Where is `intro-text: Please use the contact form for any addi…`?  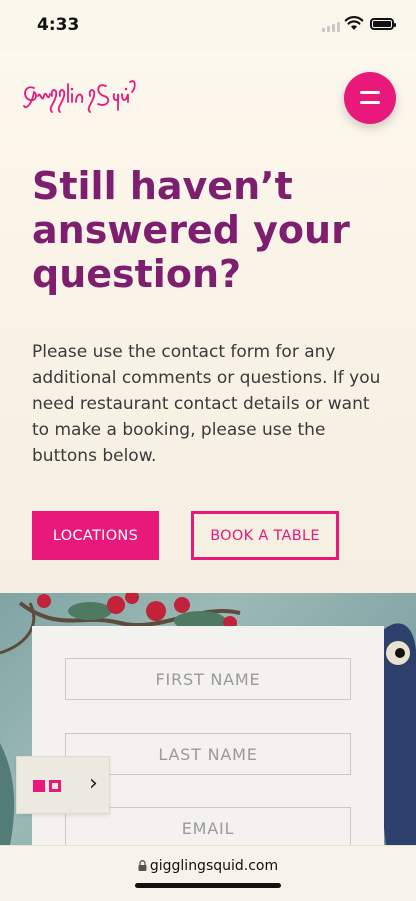
intro-text: Please use the contact form for any addi… is located at coordinates (206, 404).